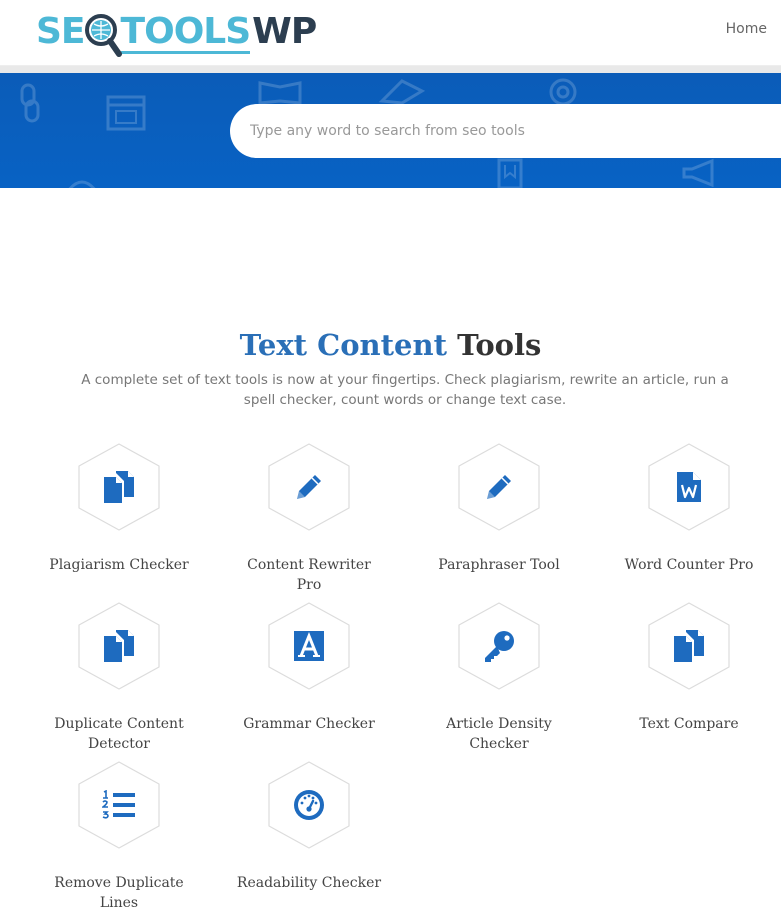 This screenshot has height=915, width=781. I want to click on font-a-icon, so click(309, 646).